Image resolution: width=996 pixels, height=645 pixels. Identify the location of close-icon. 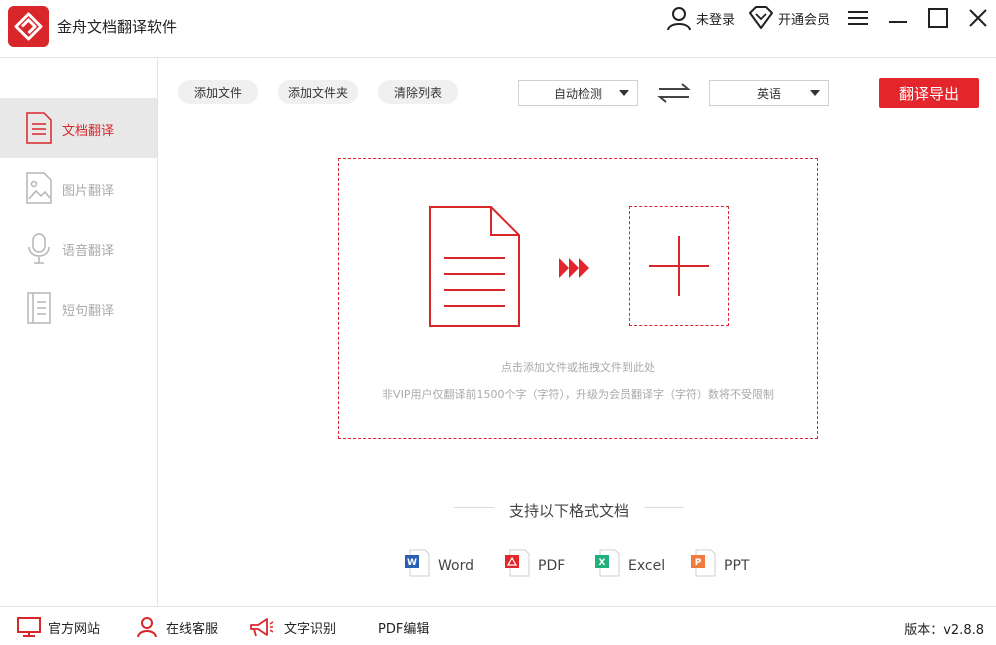
(978, 18).